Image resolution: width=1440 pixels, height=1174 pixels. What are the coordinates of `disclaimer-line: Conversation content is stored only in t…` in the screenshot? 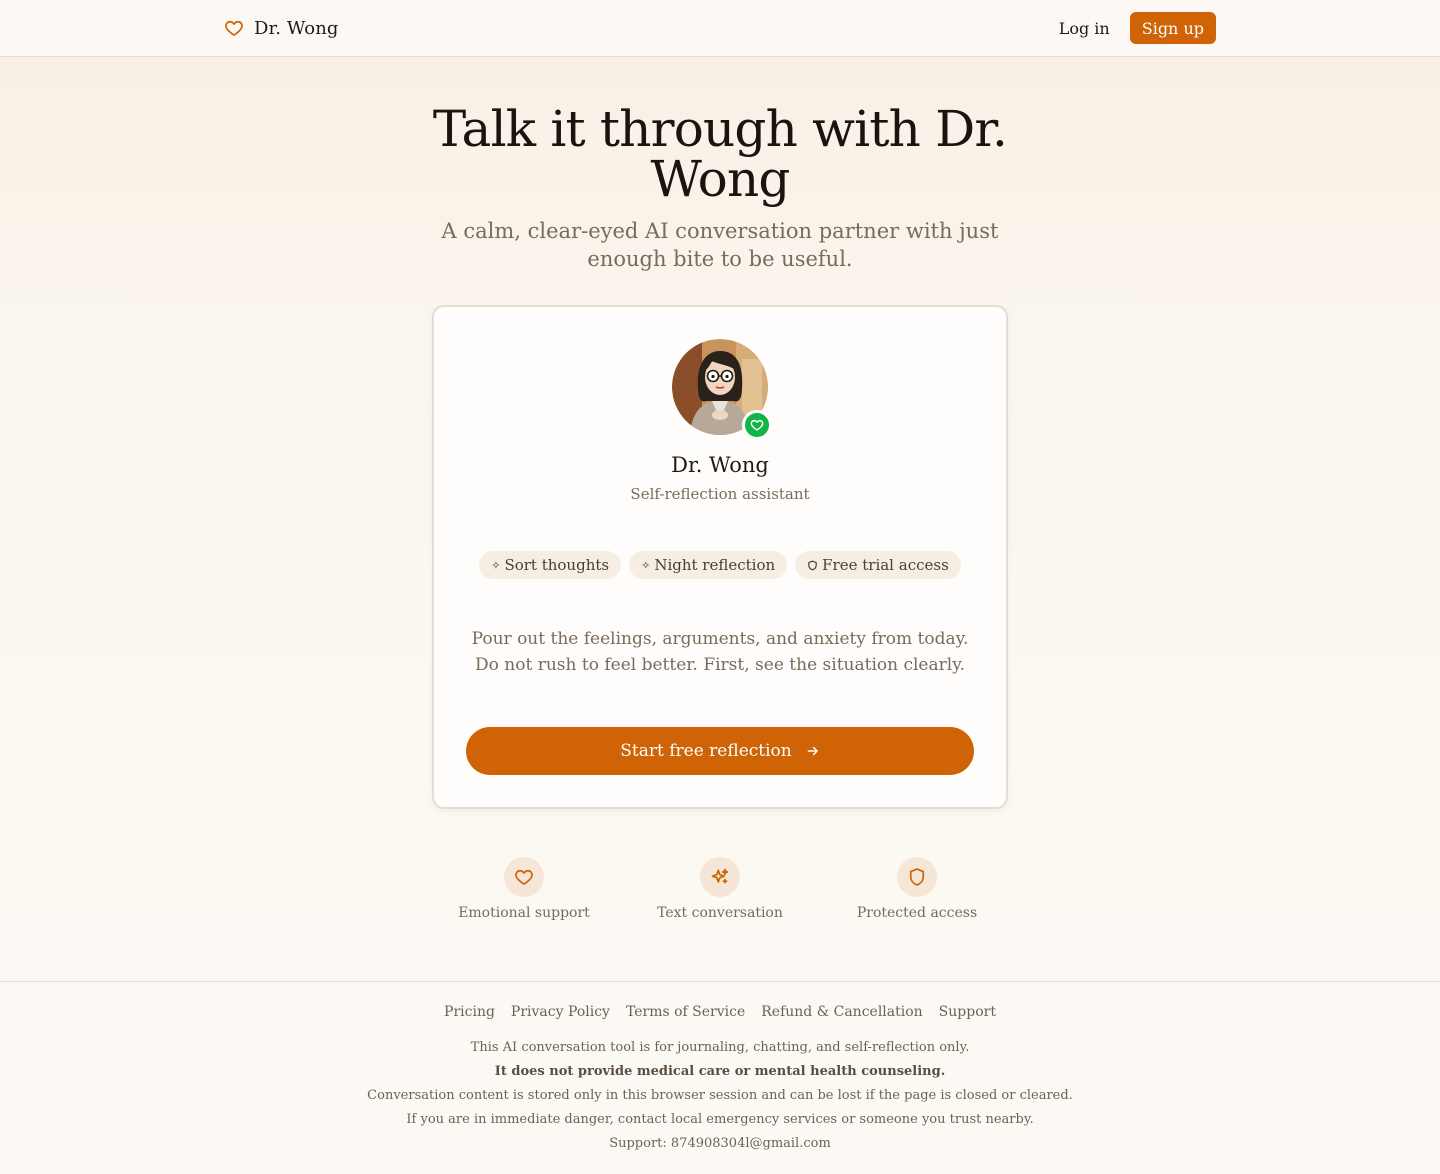 It's located at (720, 1095).